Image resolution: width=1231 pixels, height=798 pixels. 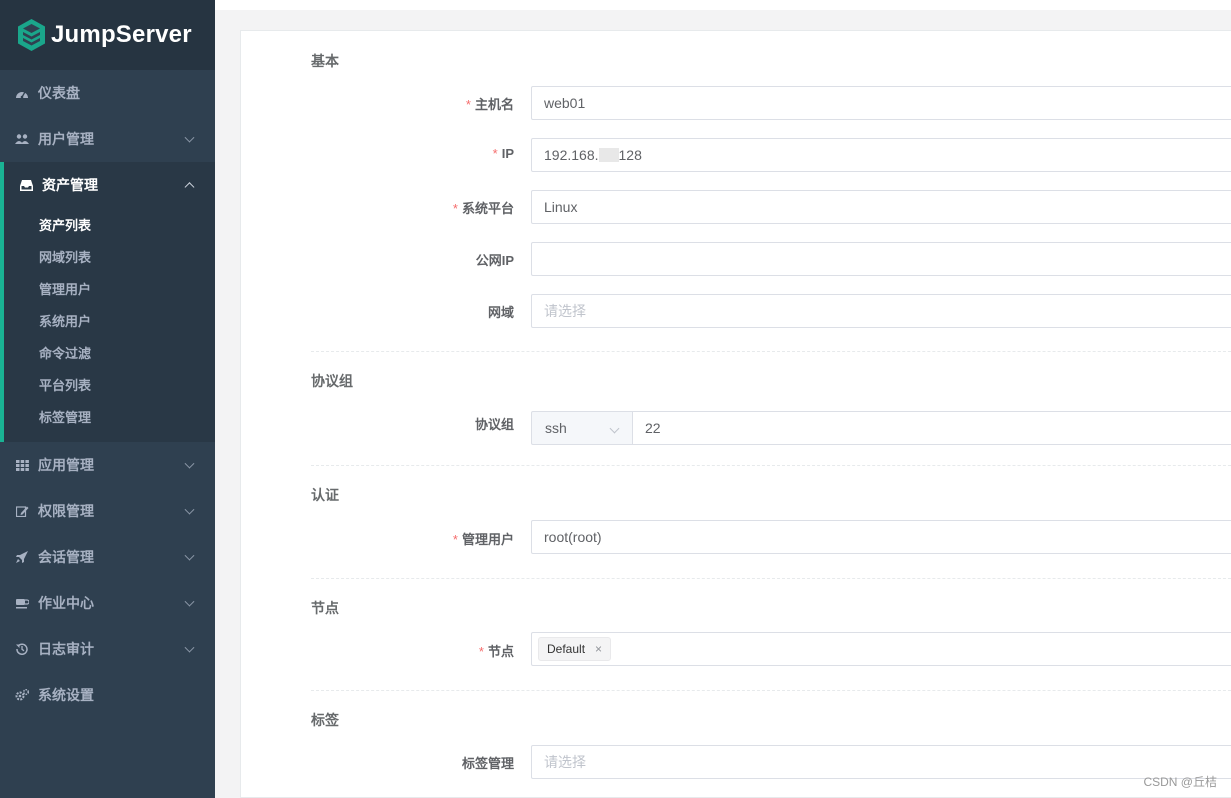 I want to click on sidebar-item-platform-list: 平台列表, so click(x=109, y=384).